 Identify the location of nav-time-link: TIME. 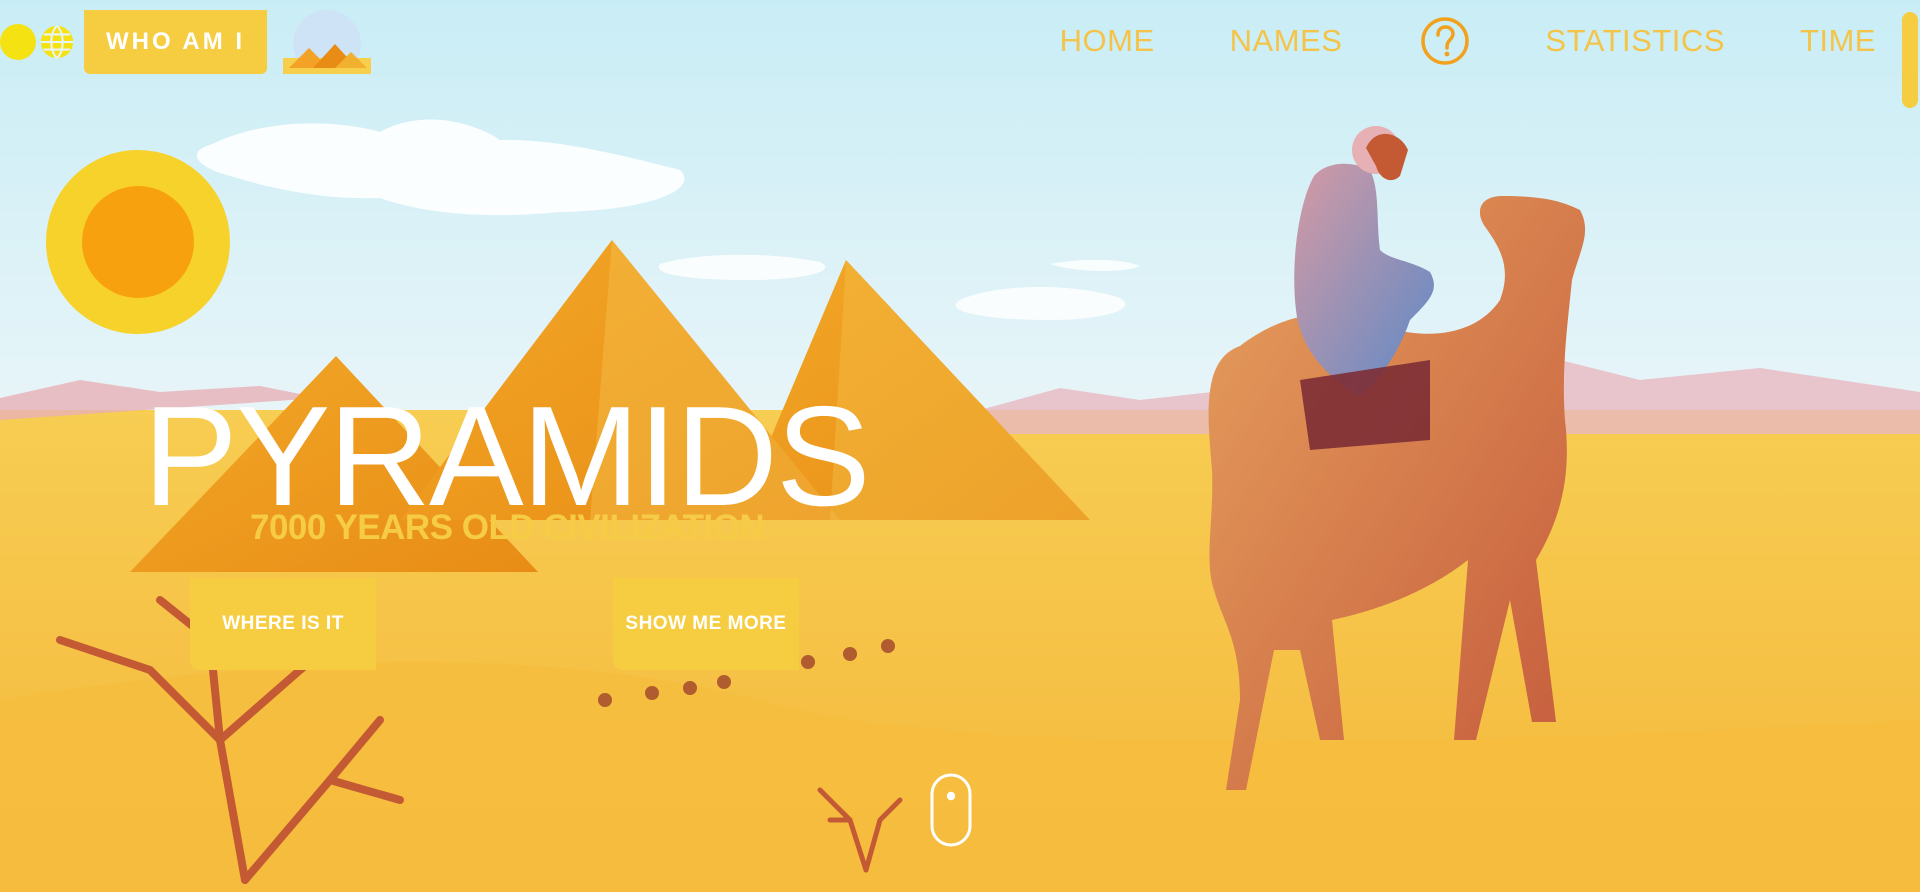
(1838, 41).